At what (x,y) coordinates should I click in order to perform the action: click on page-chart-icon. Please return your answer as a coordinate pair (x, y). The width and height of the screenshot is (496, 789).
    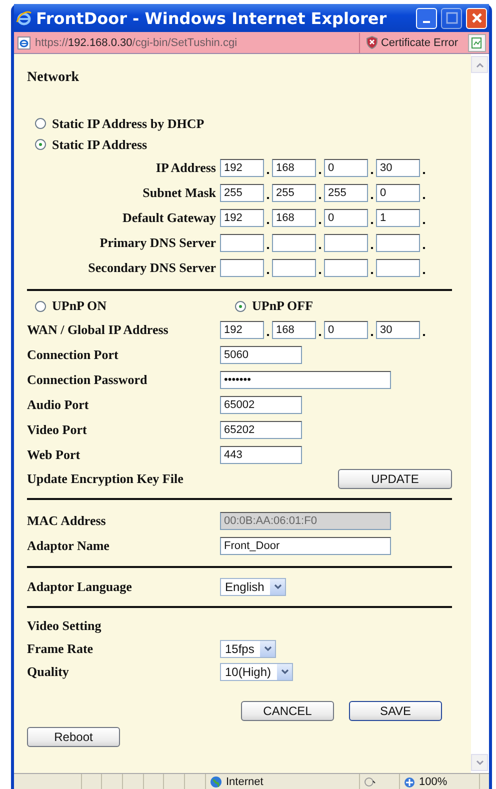
    Looking at the image, I should click on (477, 42).